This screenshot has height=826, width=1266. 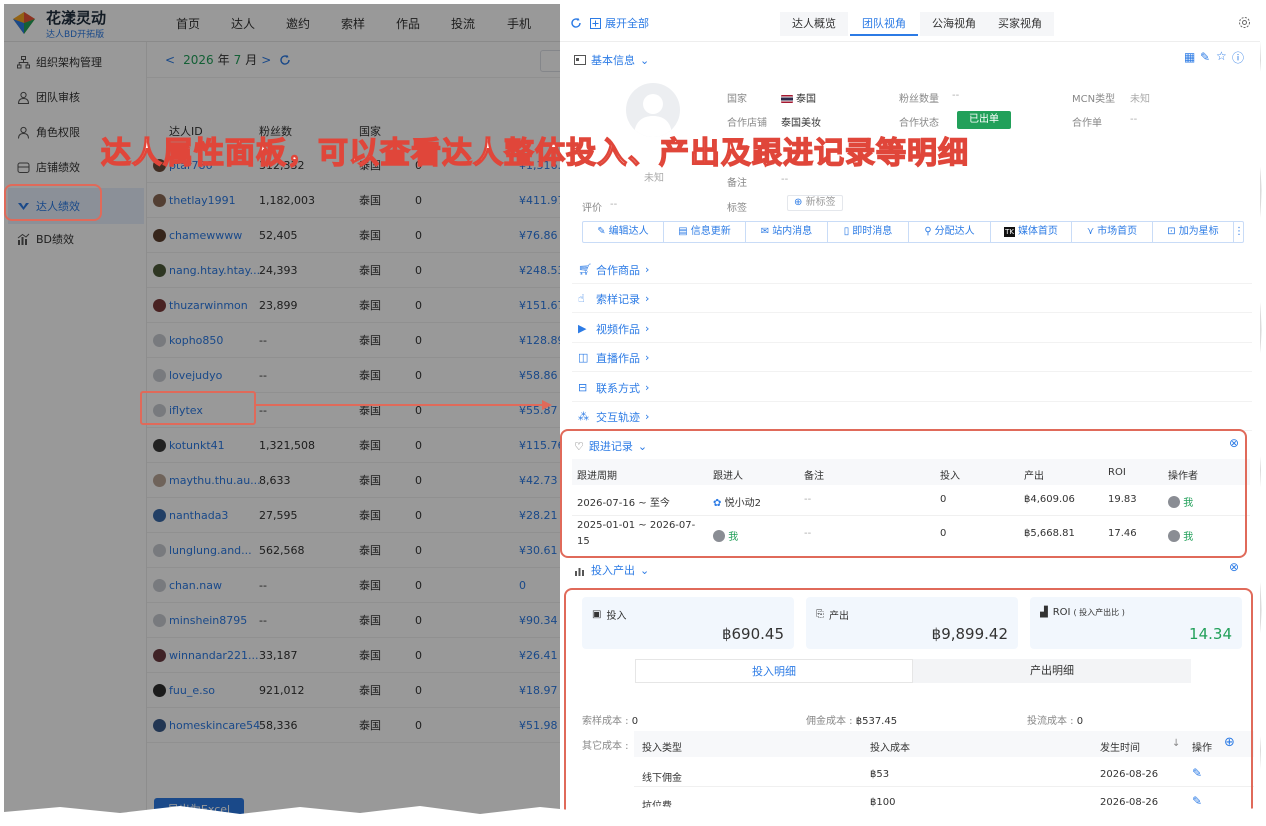 What do you see at coordinates (814, 24) in the screenshot?
I see `tab-overview: 达人概览` at bounding box center [814, 24].